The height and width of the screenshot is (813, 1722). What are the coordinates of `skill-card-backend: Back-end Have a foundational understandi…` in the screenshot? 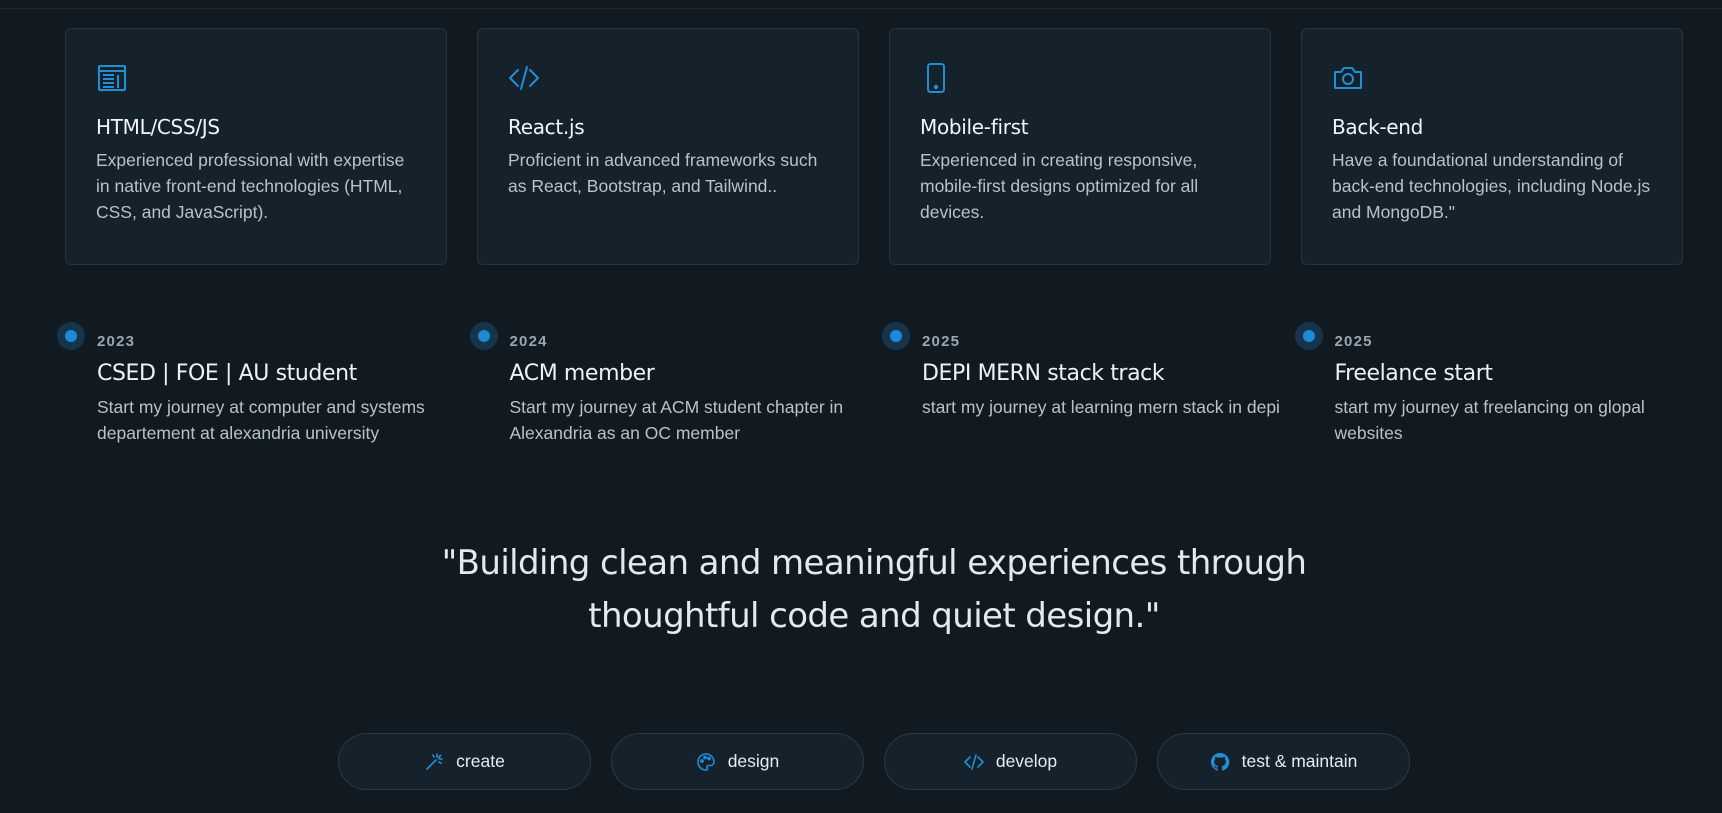 It's located at (1492, 146).